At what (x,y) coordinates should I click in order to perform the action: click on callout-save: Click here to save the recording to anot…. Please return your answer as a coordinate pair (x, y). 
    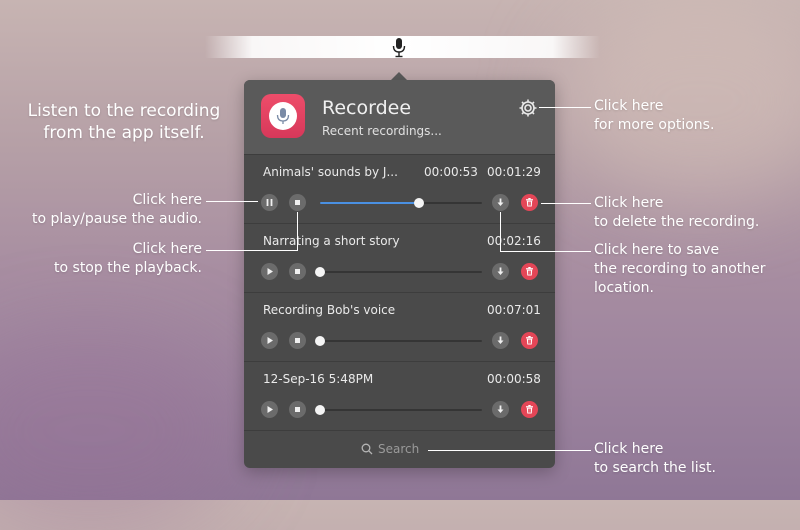
    Looking at the image, I should click on (680, 269).